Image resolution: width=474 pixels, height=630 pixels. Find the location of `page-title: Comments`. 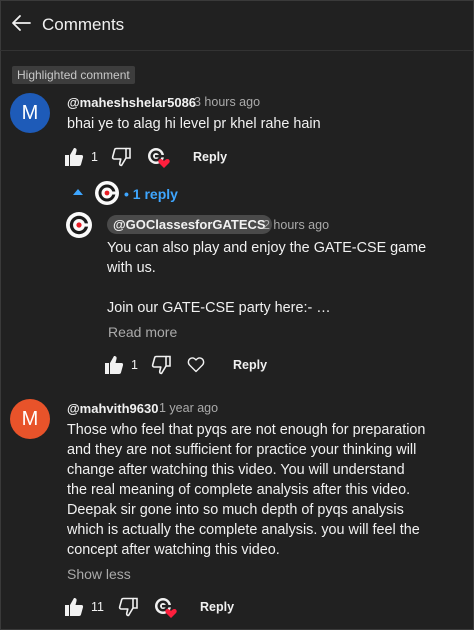

page-title: Comments is located at coordinates (83, 24).